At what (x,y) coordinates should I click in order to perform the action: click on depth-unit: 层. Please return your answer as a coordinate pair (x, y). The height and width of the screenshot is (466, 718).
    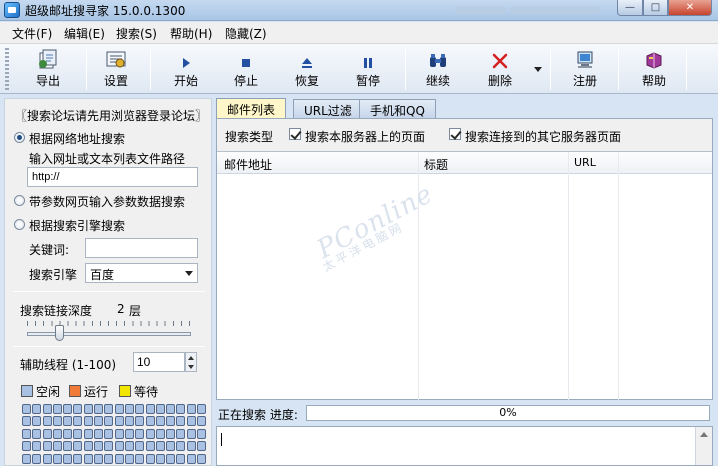
    Looking at the image, I should click on (135, 311).